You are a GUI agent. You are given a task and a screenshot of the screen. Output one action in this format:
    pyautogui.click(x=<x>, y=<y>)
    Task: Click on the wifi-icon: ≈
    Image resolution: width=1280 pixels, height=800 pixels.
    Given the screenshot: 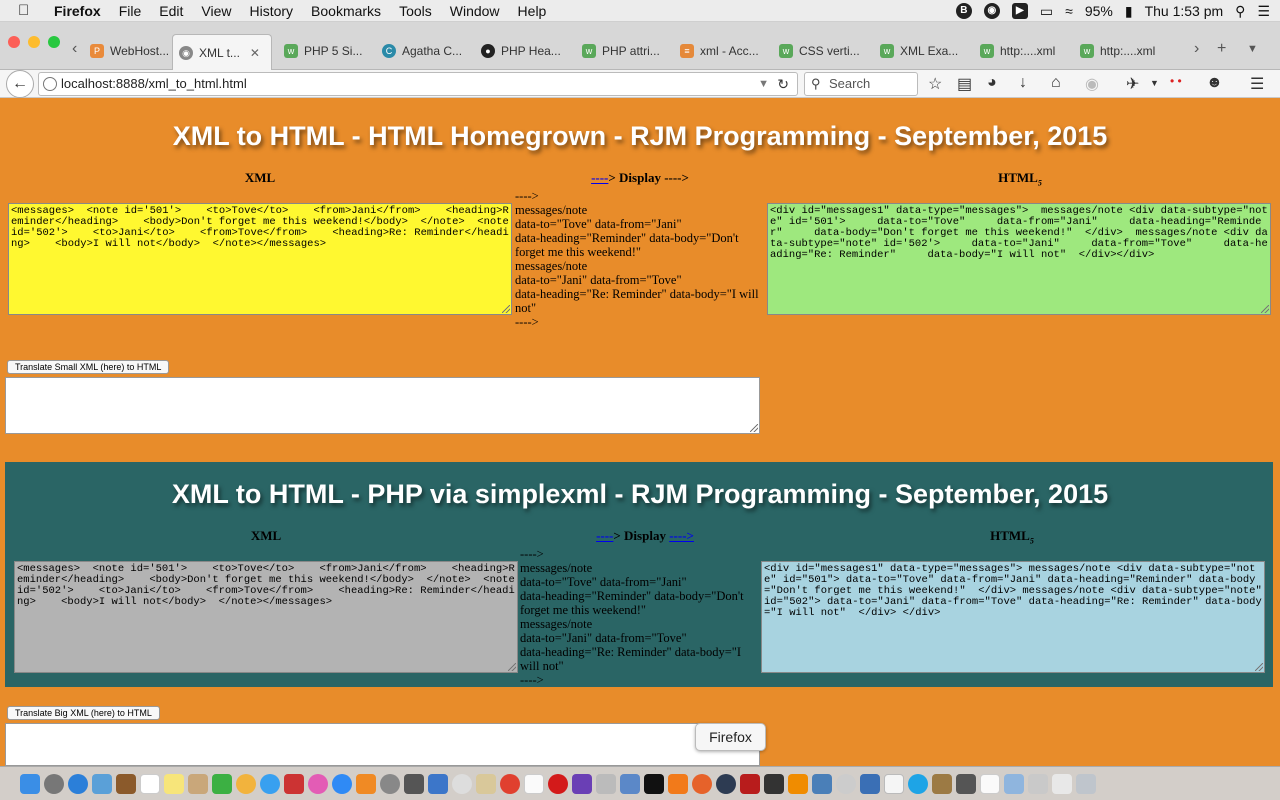 What is the action you would take?
    pyautogui.click(x=1069, y=11)
    